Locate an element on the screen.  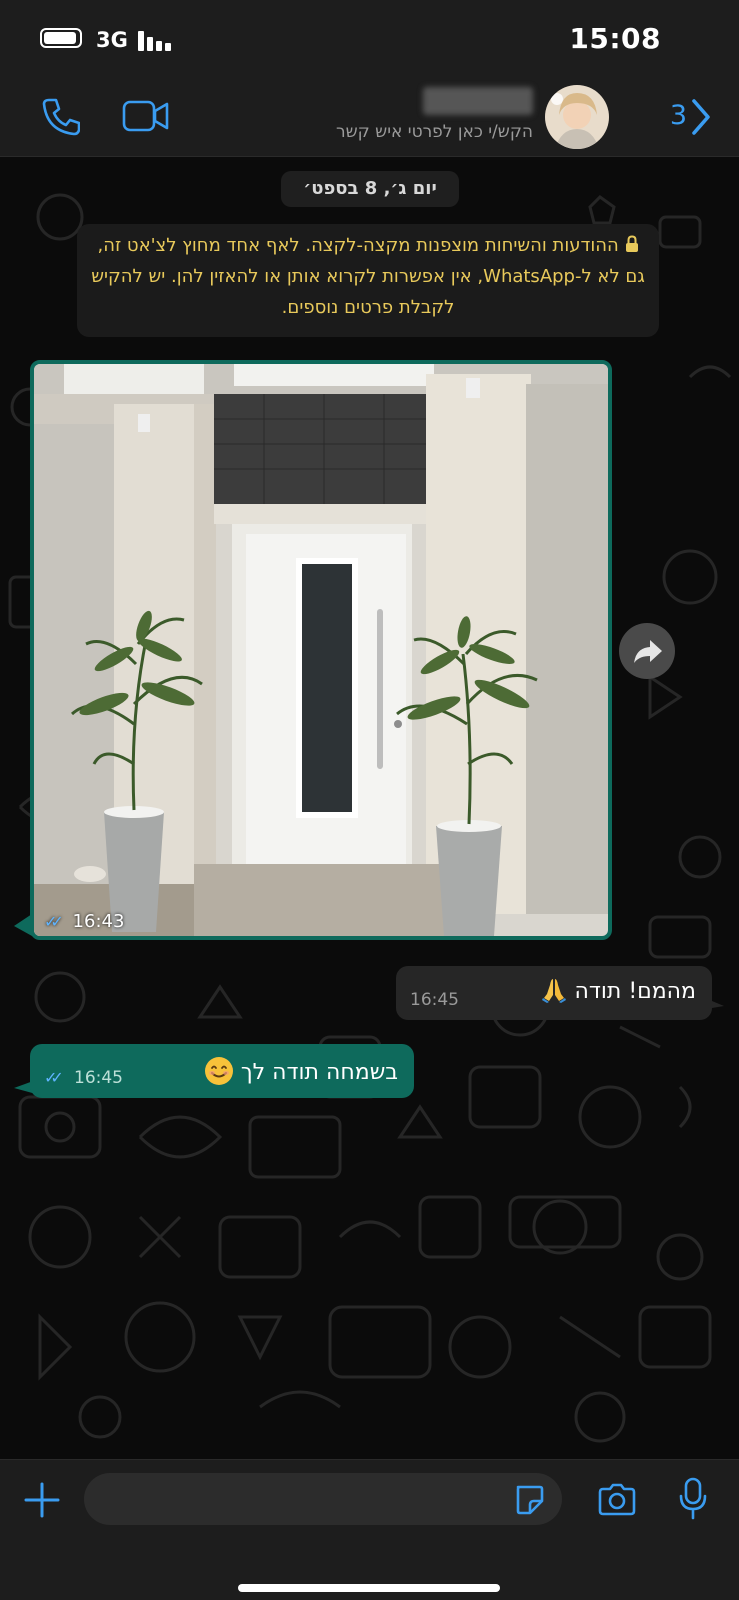
camera-icon is located at coordinates (617, 1500).